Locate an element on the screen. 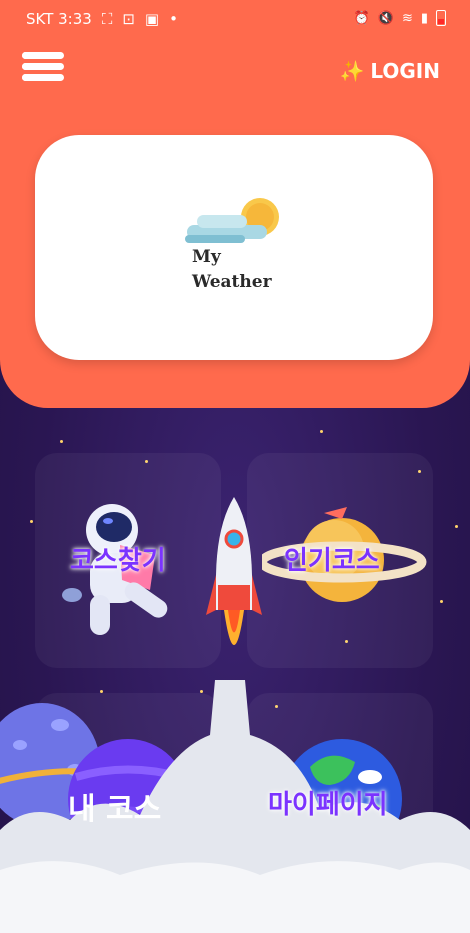  weather-title-line1: My is located at coordinates (206, 257).